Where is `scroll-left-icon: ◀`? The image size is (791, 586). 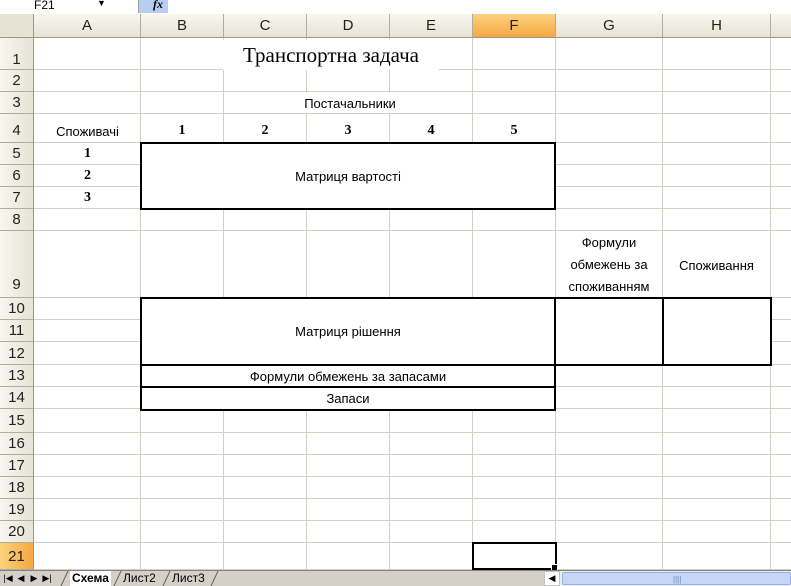
scroll-left-icon: ◀ is located at coordinates (552, 578).